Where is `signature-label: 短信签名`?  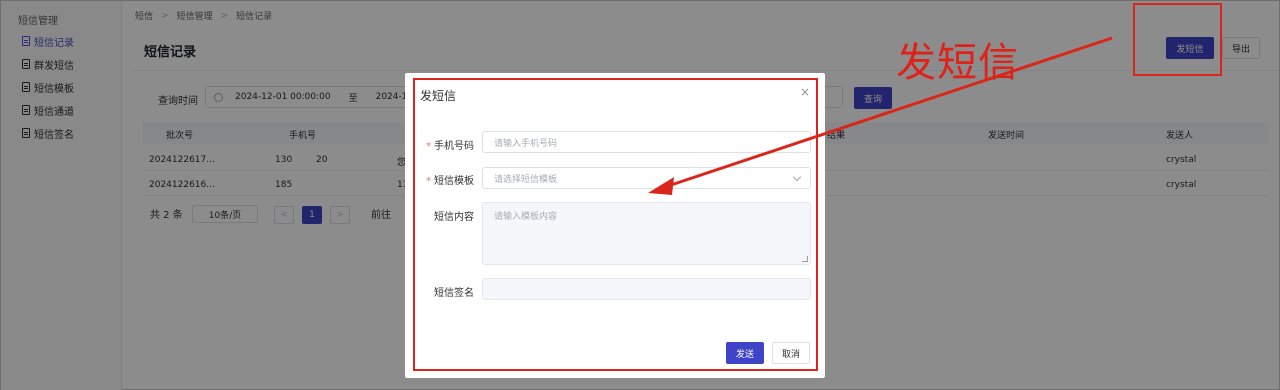
signature-label: 短信签名 is located at coordinates (454, 293).